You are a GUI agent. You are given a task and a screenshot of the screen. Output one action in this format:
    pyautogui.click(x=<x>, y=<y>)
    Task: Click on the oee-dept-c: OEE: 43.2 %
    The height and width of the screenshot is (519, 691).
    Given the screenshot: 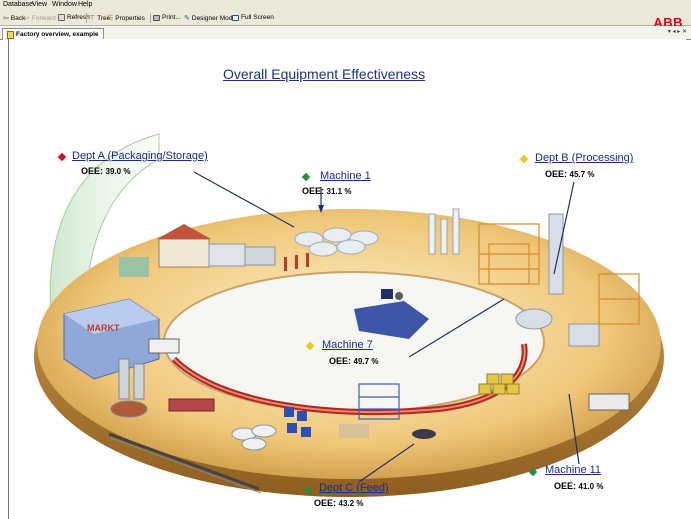 What is the action you would take?
    pyautogui.click(x=339, y=503)
    